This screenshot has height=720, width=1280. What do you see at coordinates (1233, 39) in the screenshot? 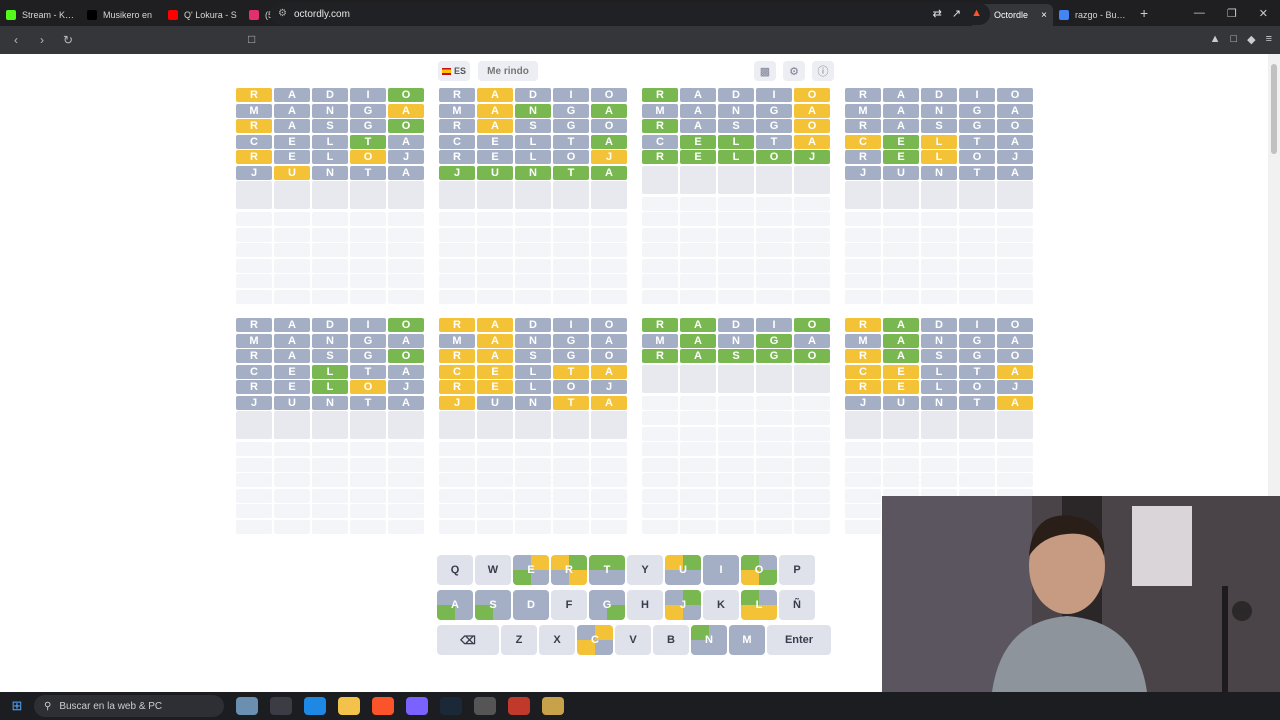
I see `sidebar-icon: □` at bounding box center [1233, 39].